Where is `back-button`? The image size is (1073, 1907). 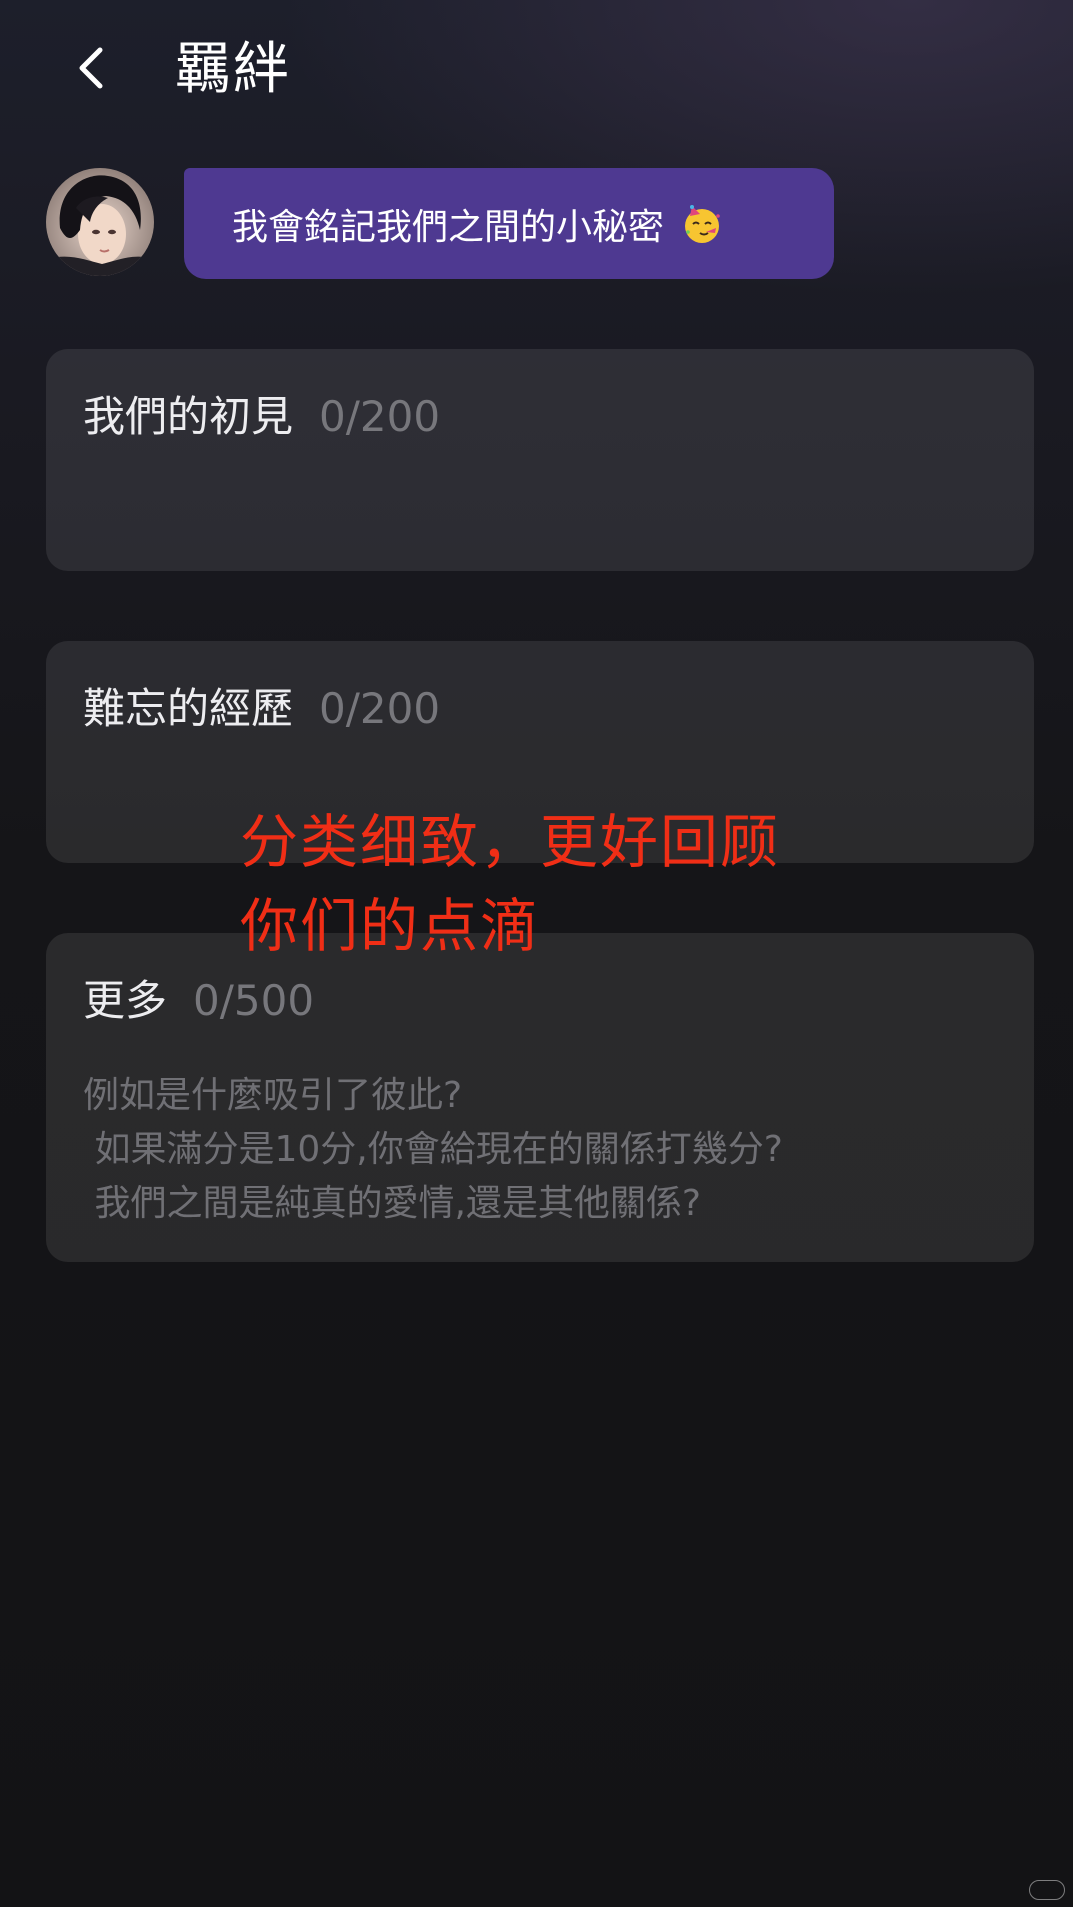 back-button is located at coordinates (92, 68).